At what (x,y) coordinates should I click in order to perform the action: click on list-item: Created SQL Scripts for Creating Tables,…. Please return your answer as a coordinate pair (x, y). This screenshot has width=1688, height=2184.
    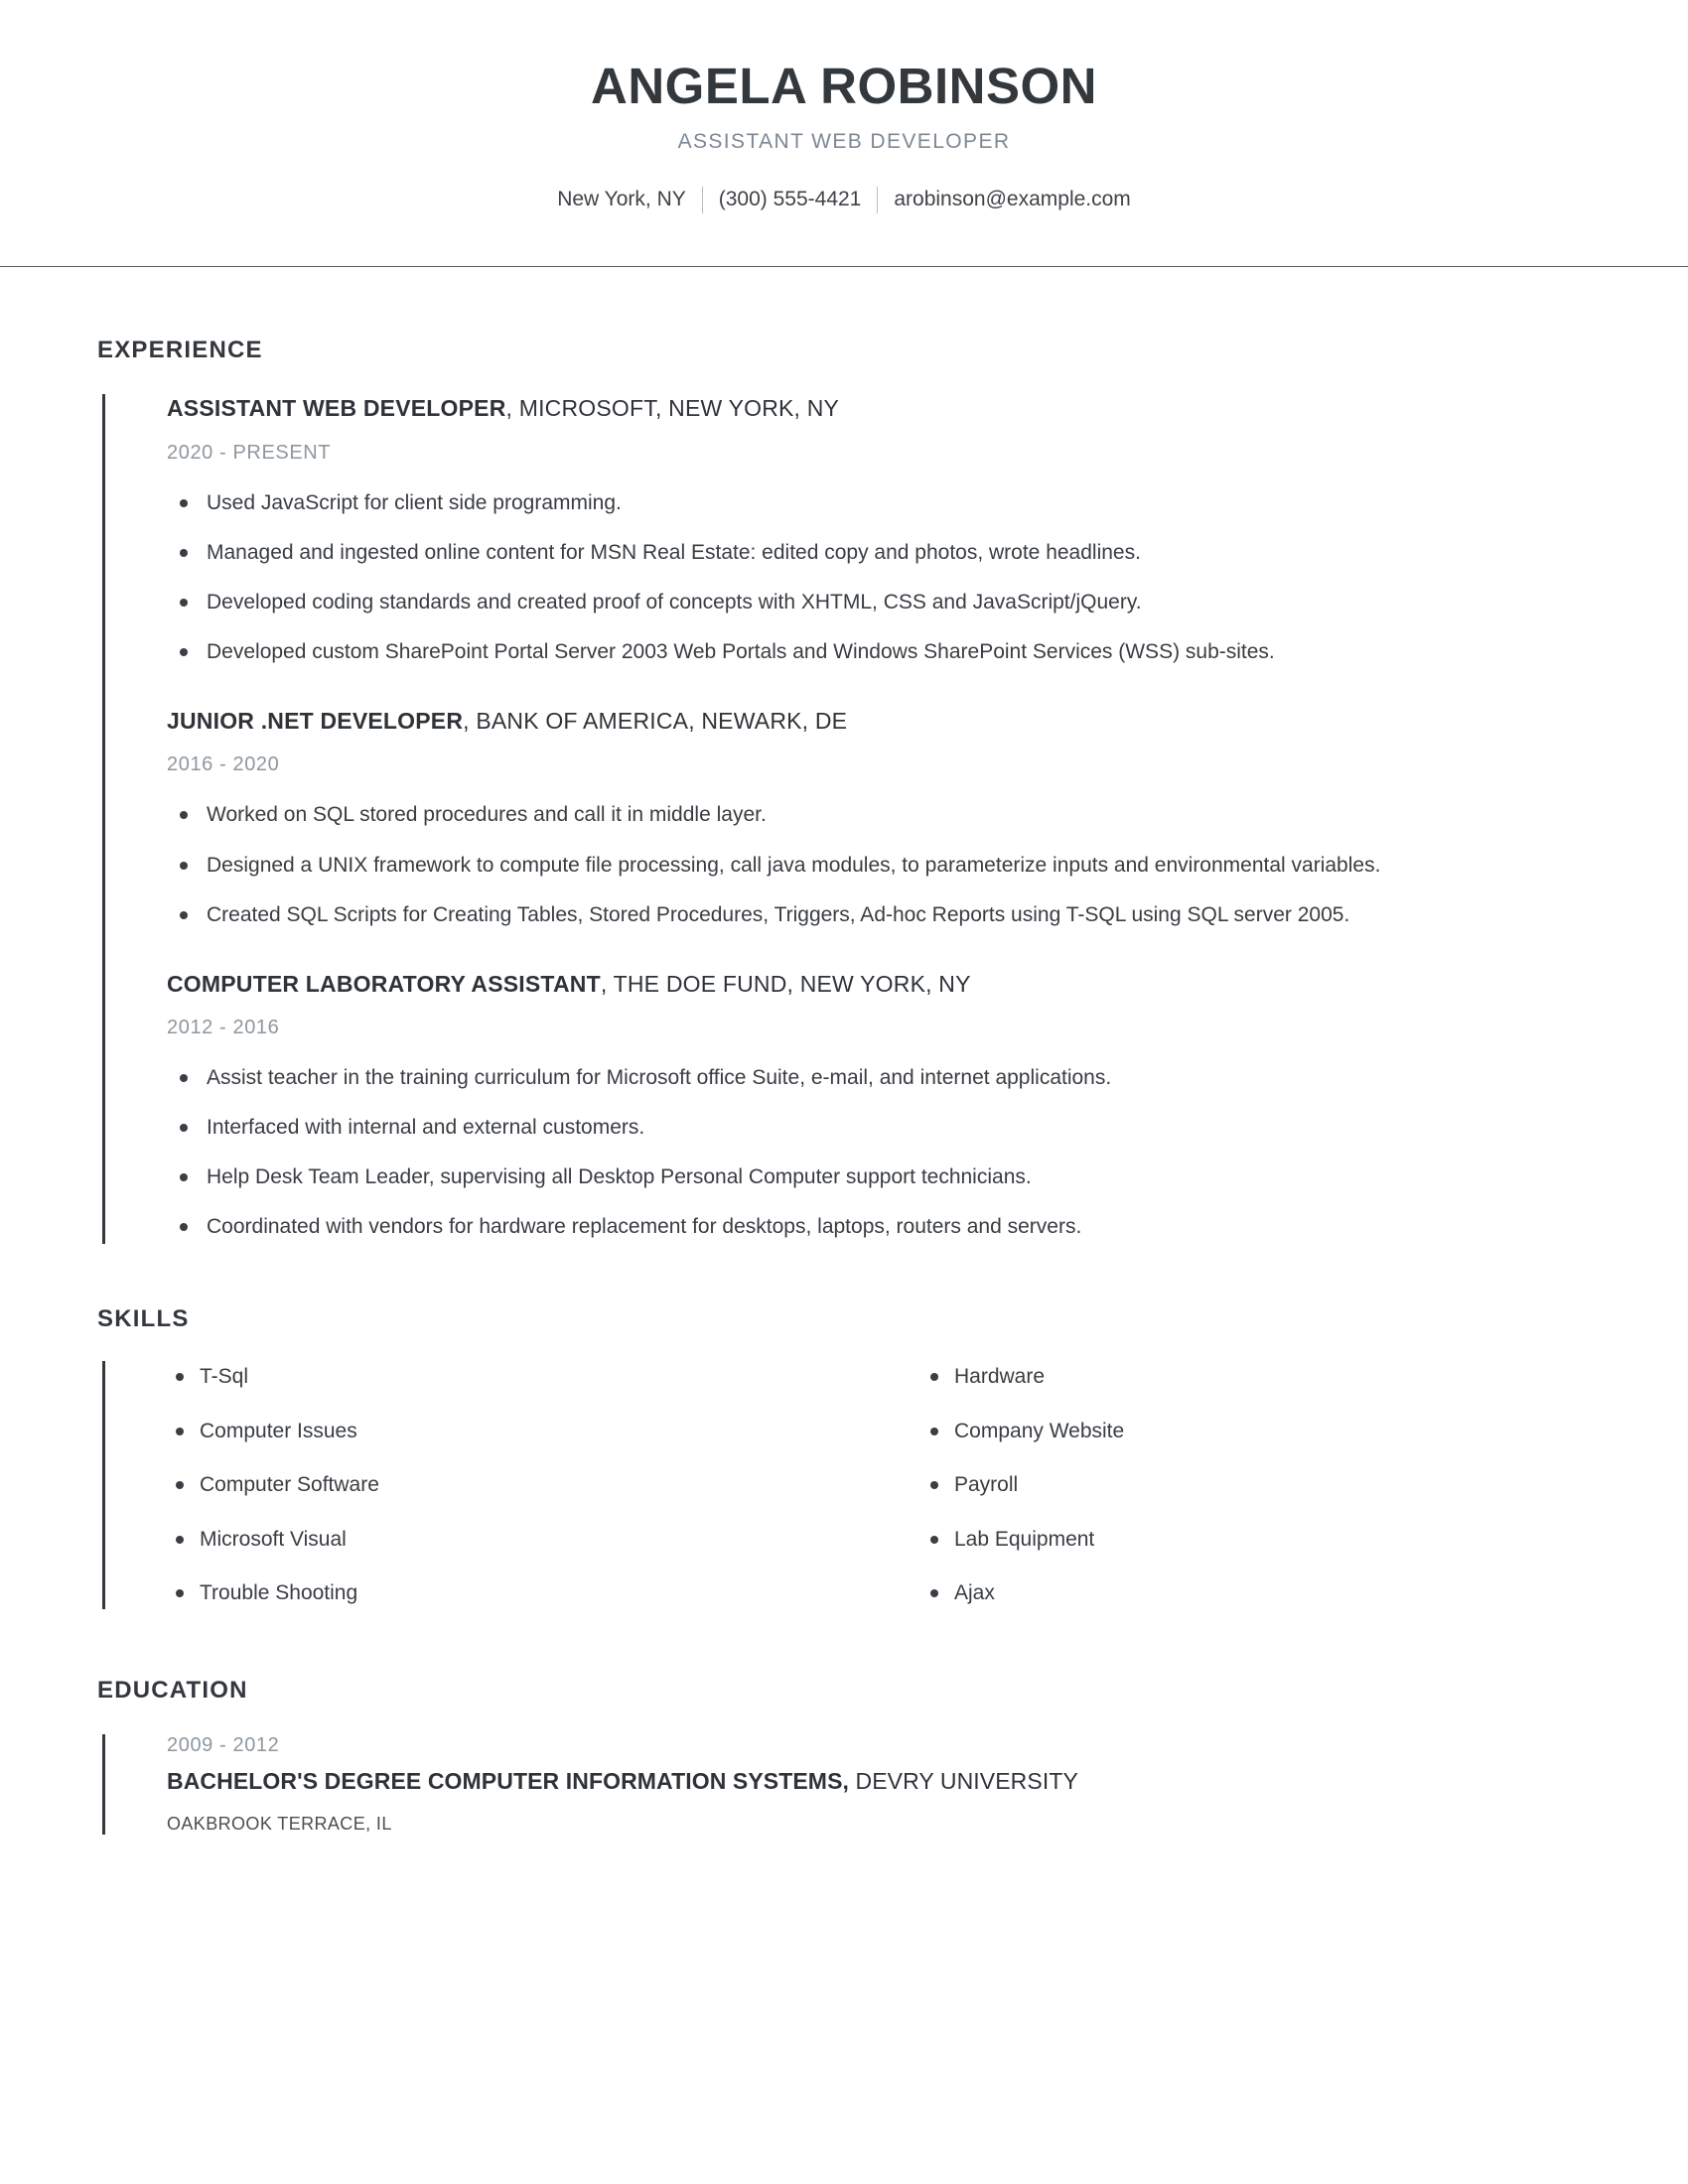
    Looking at the image, I should click on (879, 915).